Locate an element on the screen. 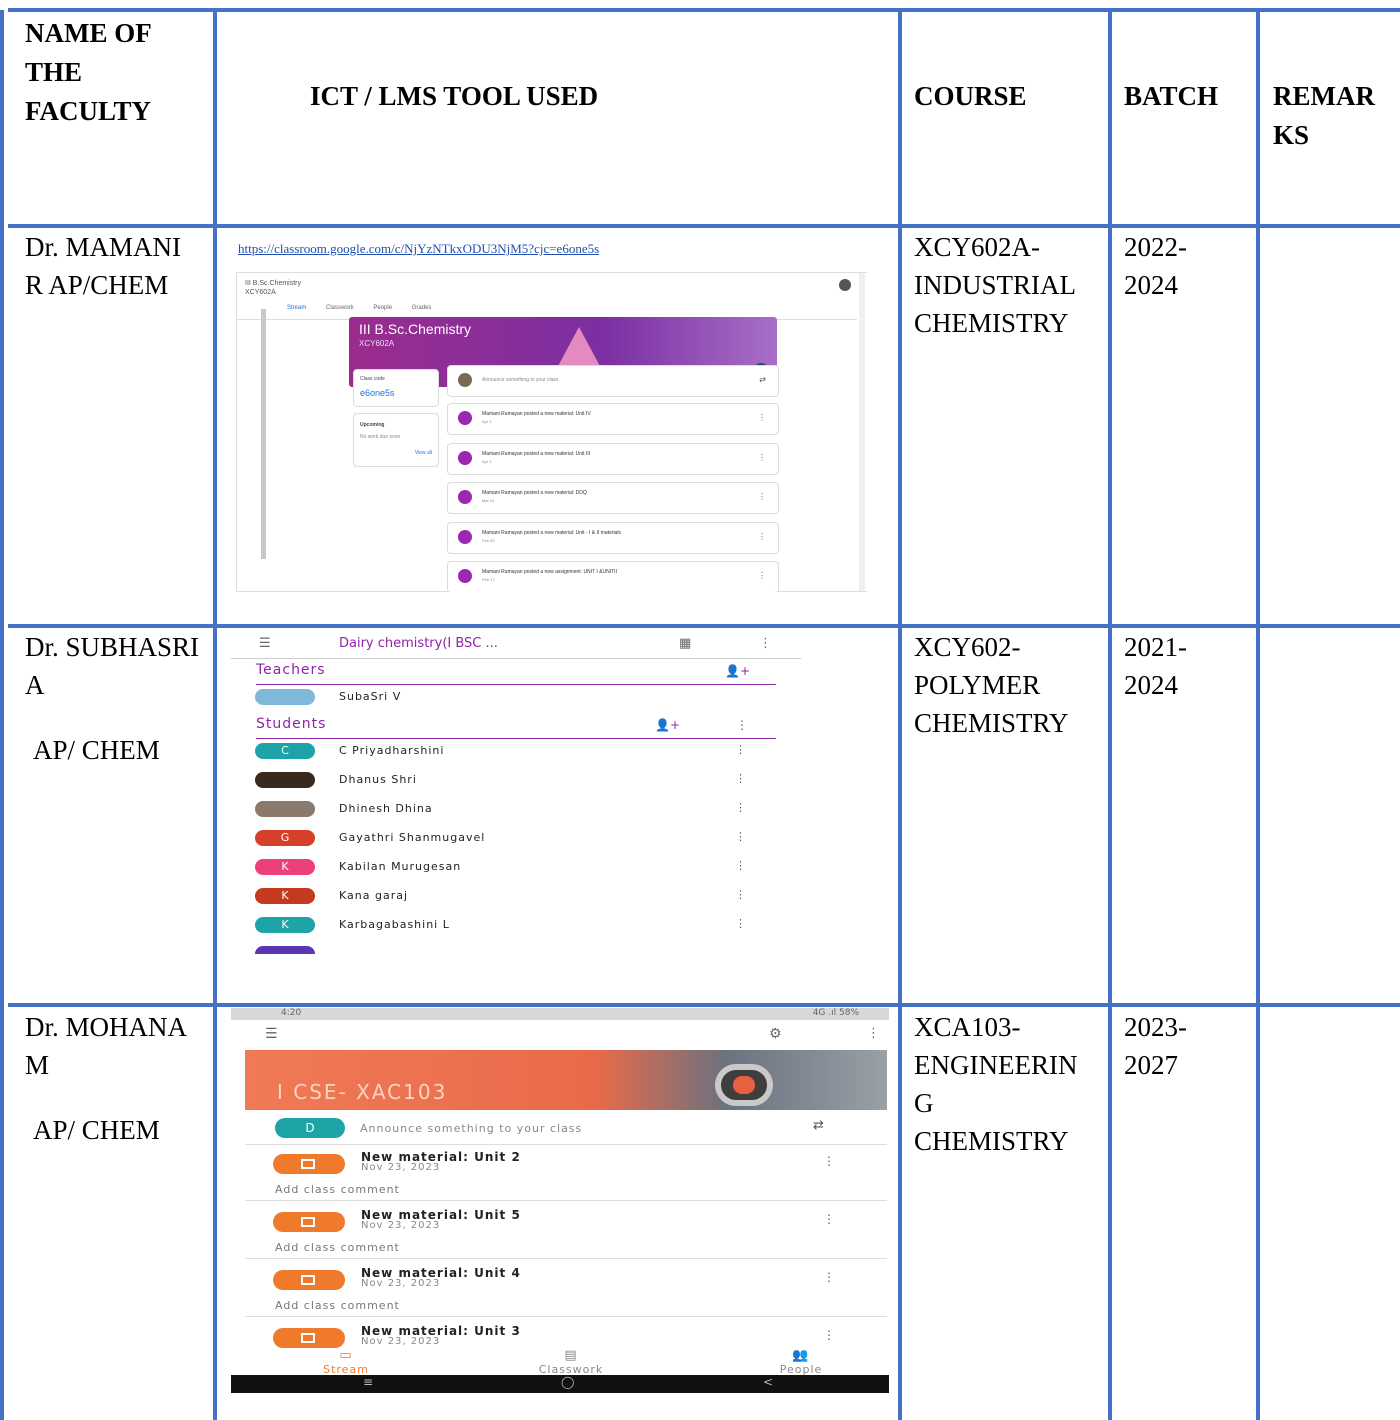  bottom-nav: ▭ Stream ▤ Classwork 👥 People is located at coordinates (560, 1362).